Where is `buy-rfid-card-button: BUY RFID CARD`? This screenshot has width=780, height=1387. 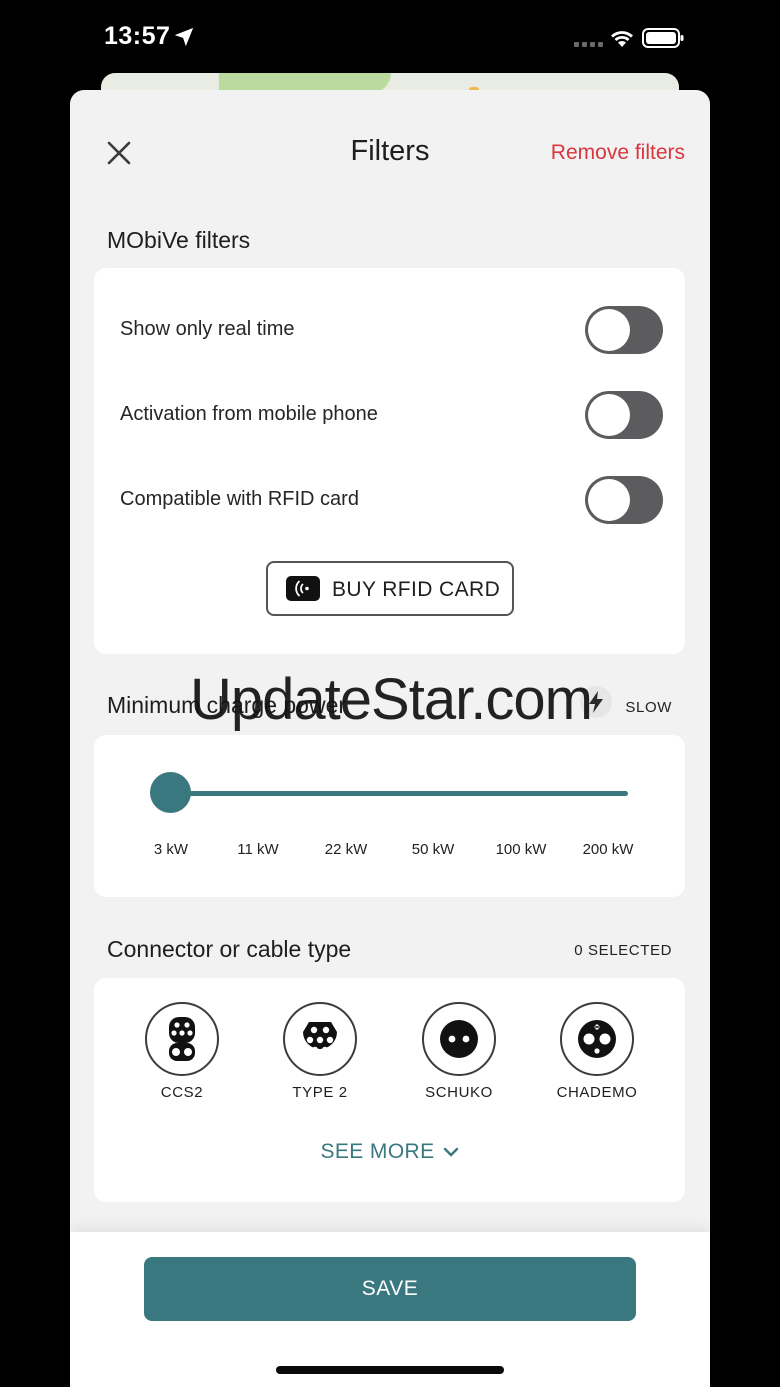
buy-rfid-card-button: BUY RFID CARD is located at coordinates (390, 588).